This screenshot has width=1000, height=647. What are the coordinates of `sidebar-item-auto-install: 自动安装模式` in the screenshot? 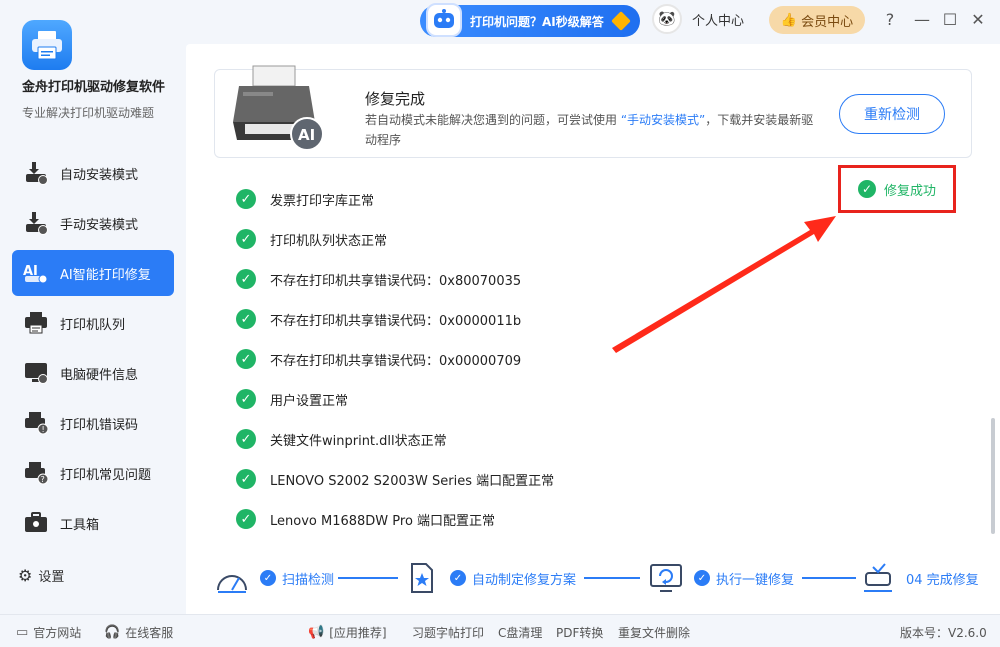 It's located at (93, 173).